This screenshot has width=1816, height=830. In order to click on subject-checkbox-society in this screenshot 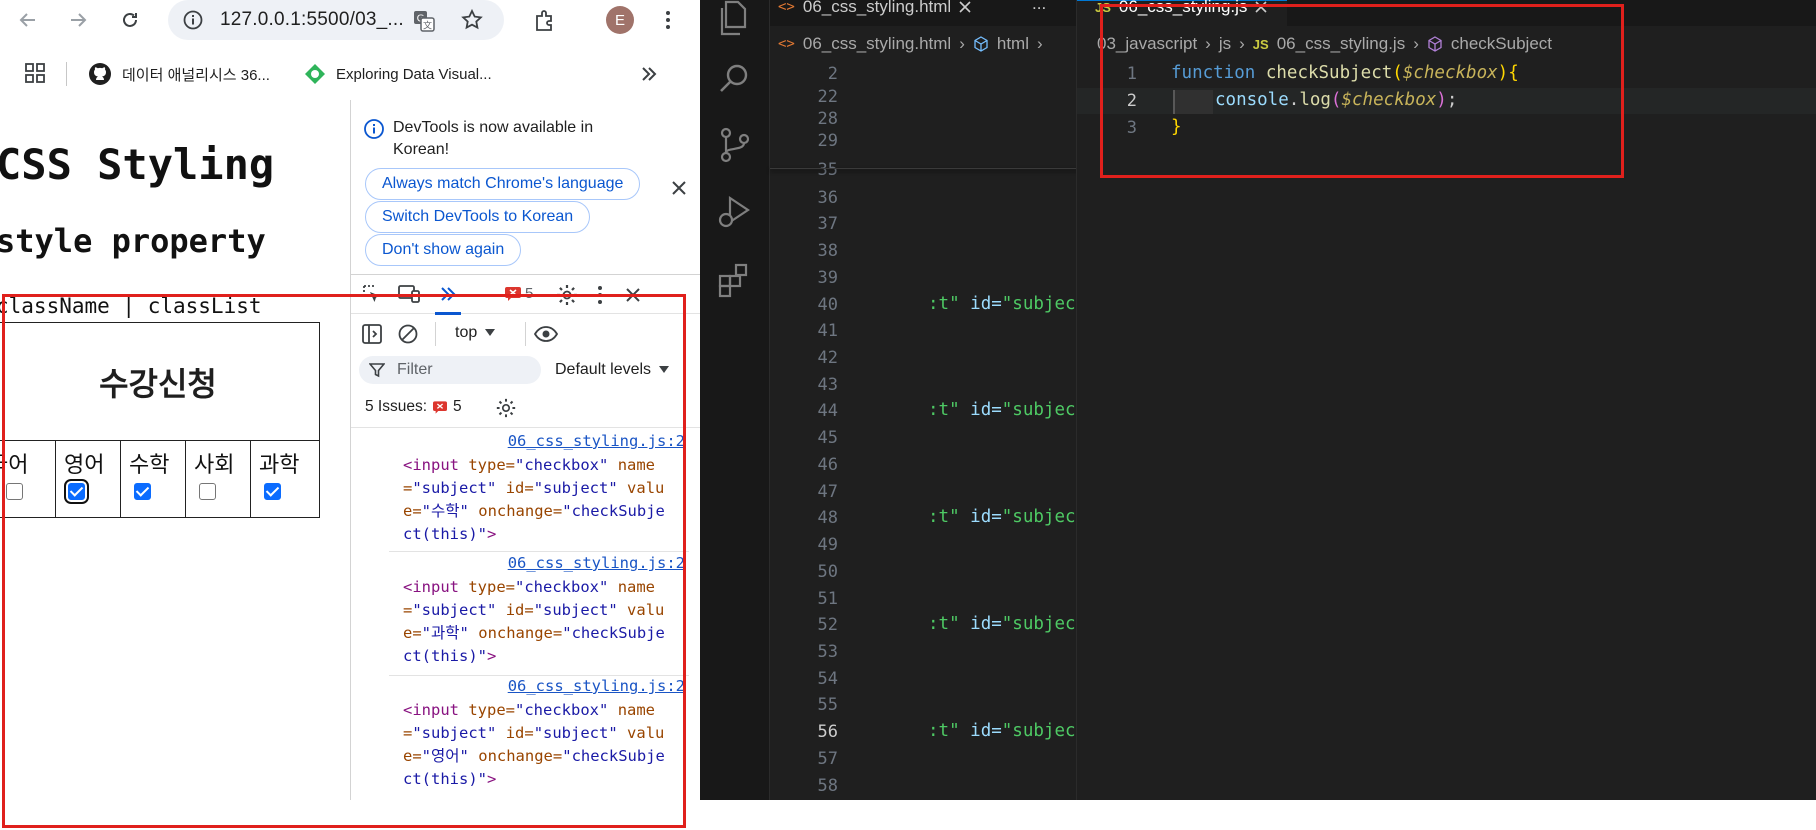, I will do `click(207, 491)`.